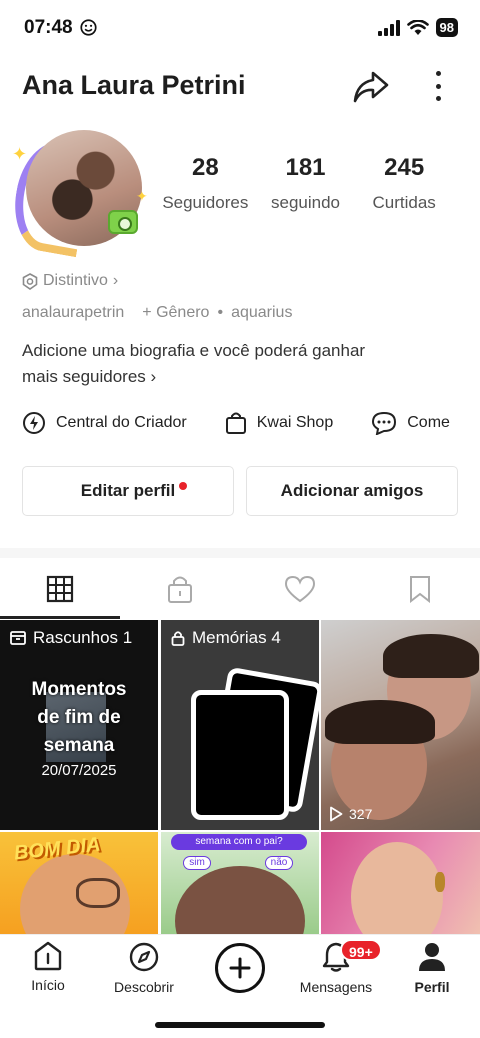  I want to click on wifi-icon, so click(417, 27).